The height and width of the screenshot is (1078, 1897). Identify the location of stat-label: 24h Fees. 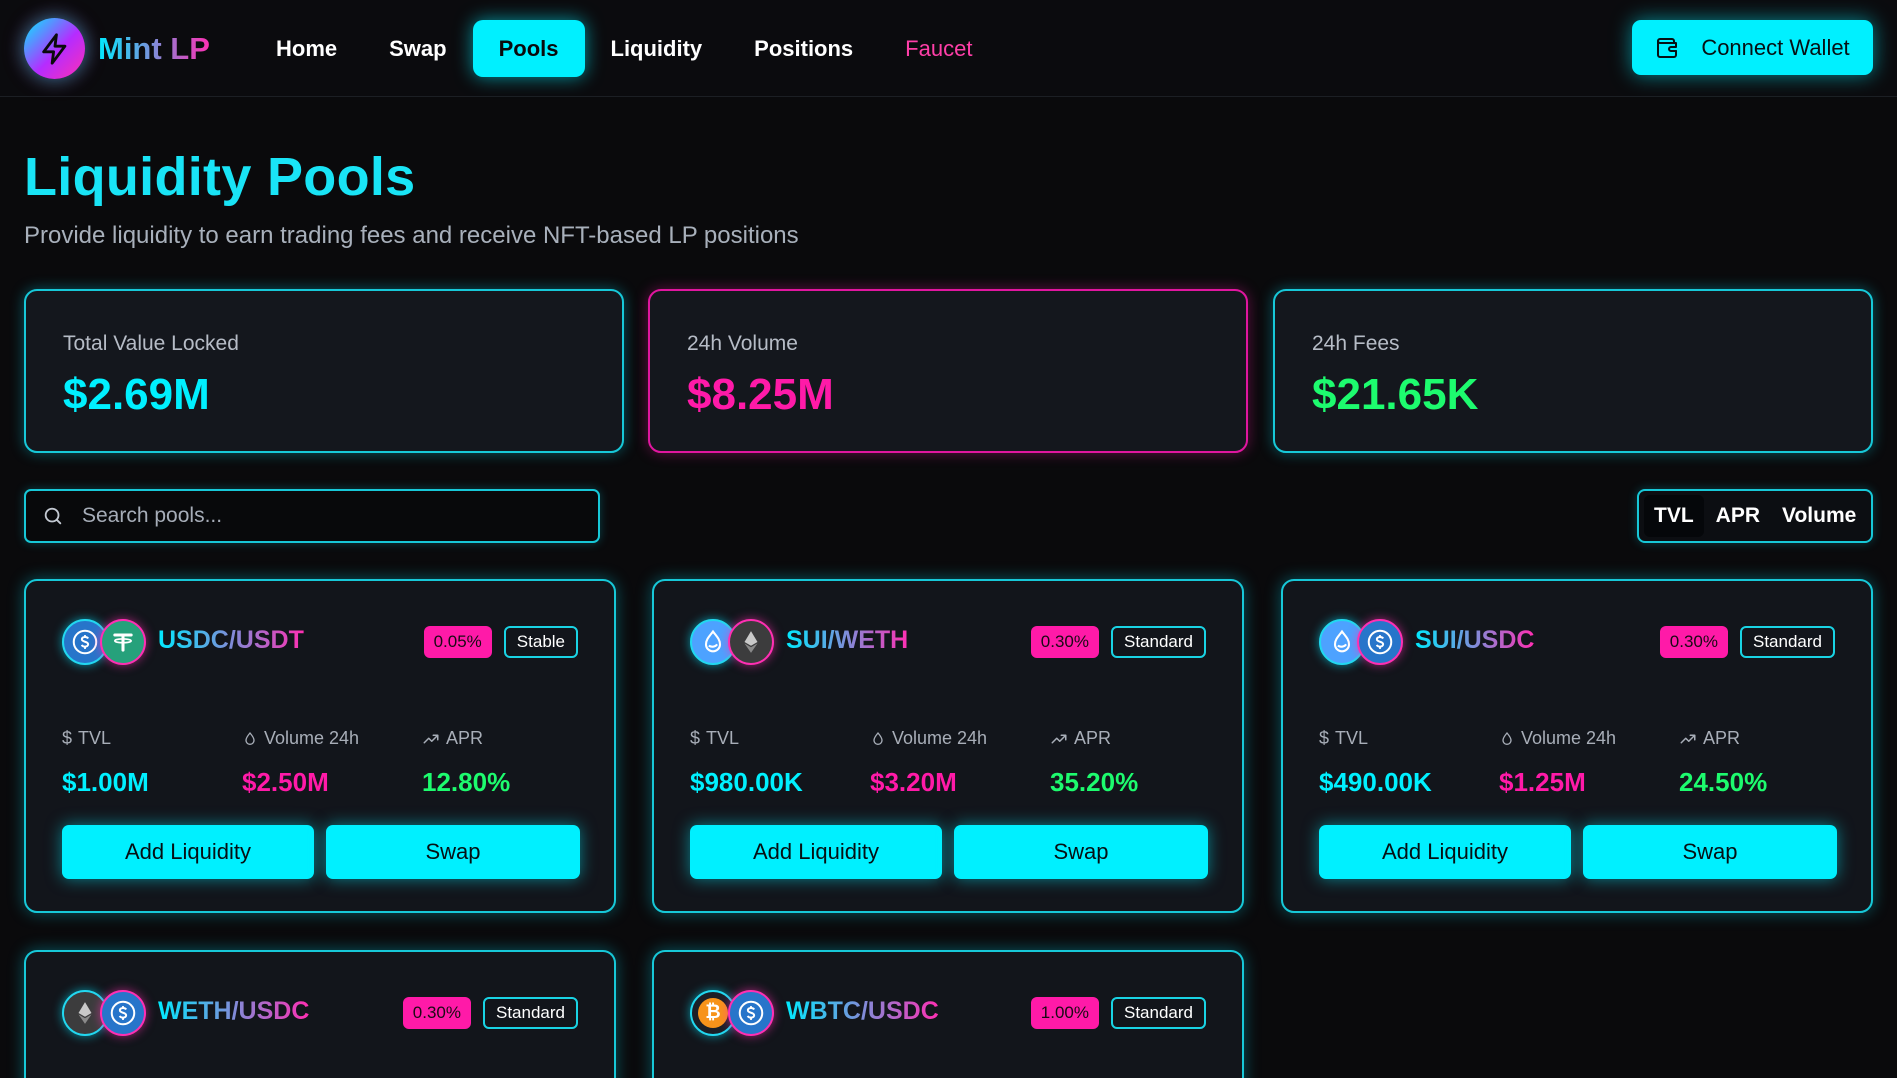
(1356, 343).